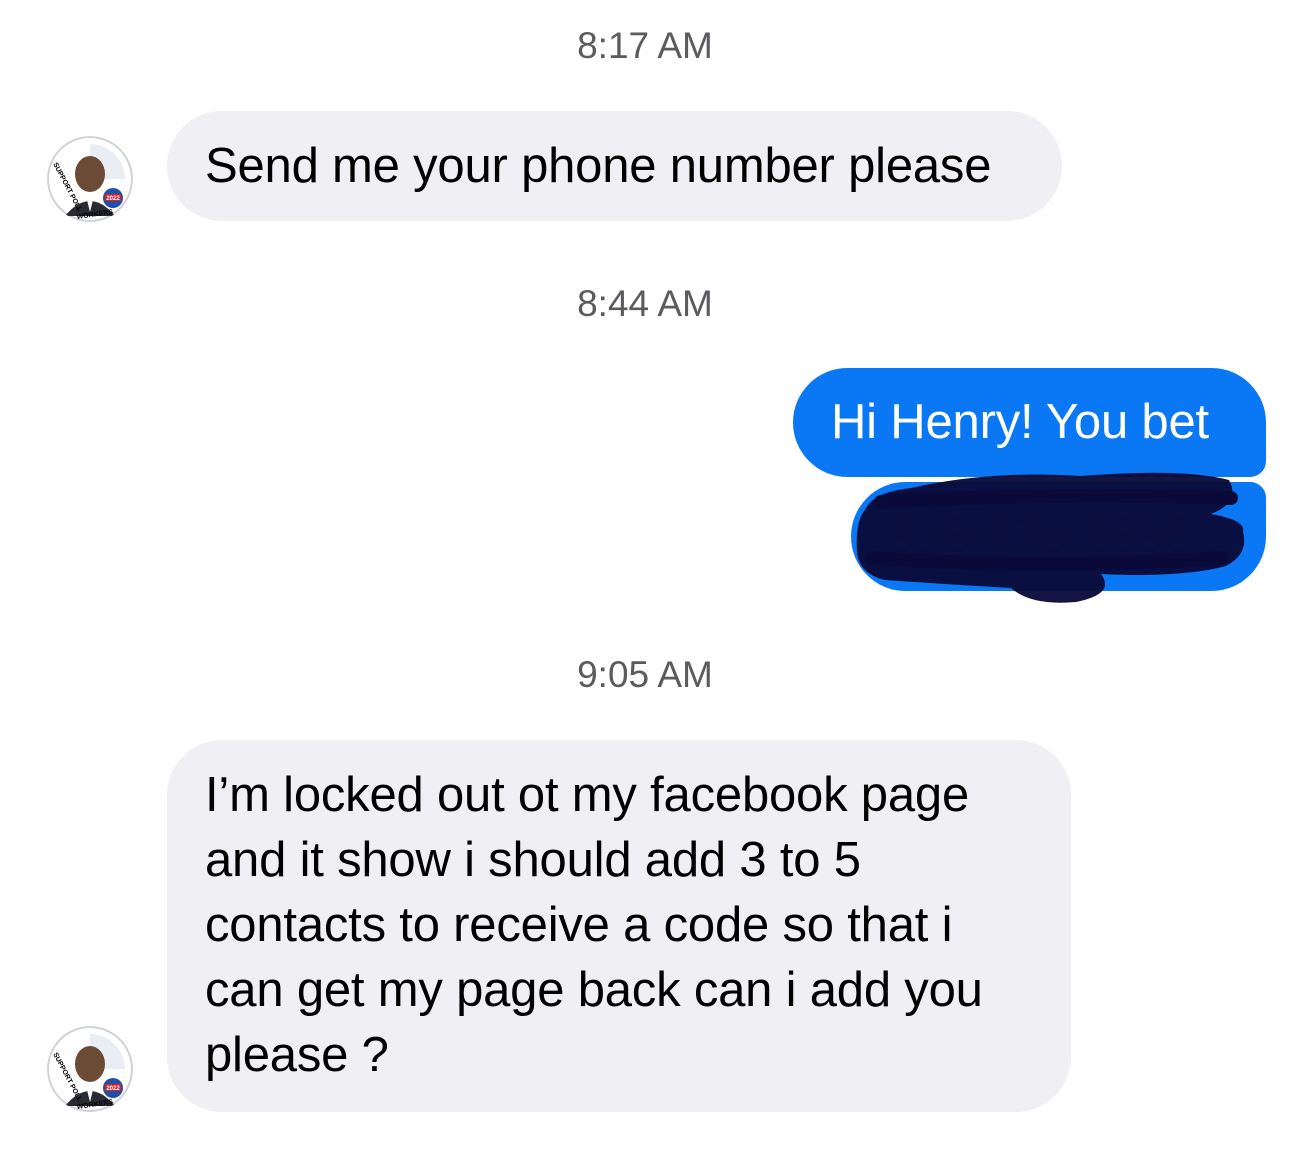 The image size is (1290, 1161). Describe the element at coordinates (1020, 422) in the screenshot. I see `message-text: Hi Henry! You bet` at that location.